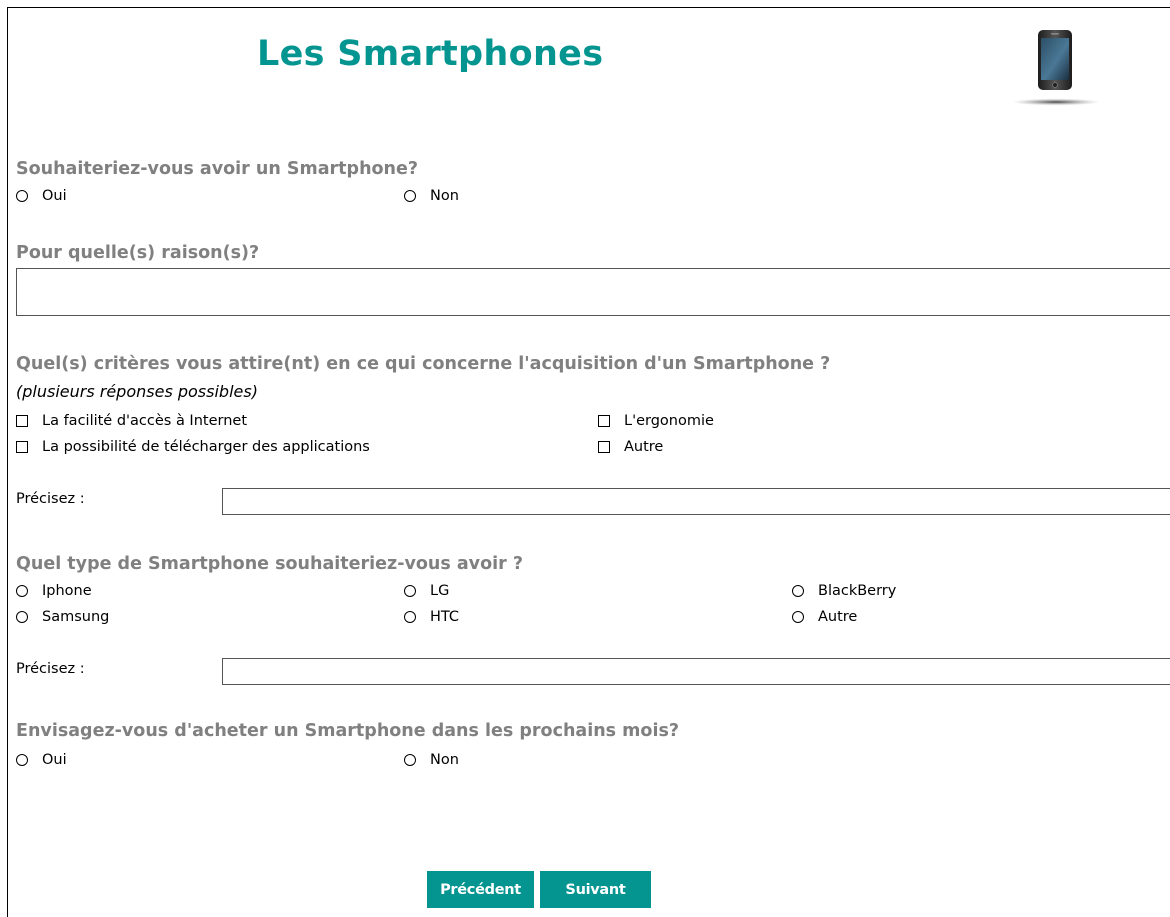  I want to click on checkbox-internet-access: La facilité d'accès à Internet, so click(131, 421).